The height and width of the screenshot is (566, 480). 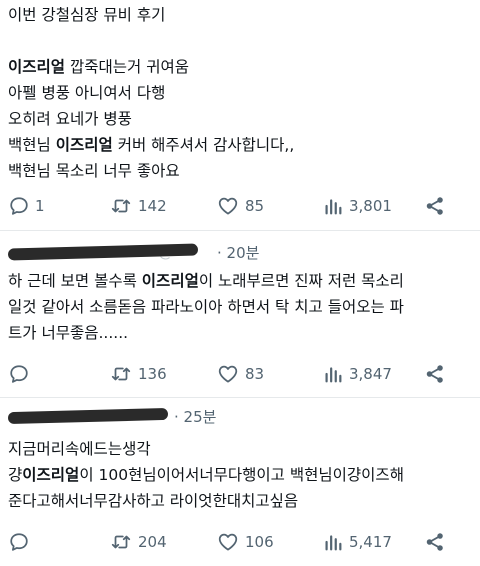 What do you see at coordinates (195, 416) in the screenshot?
I see `reply-time: · 25분` at bounding box center [195, 416].